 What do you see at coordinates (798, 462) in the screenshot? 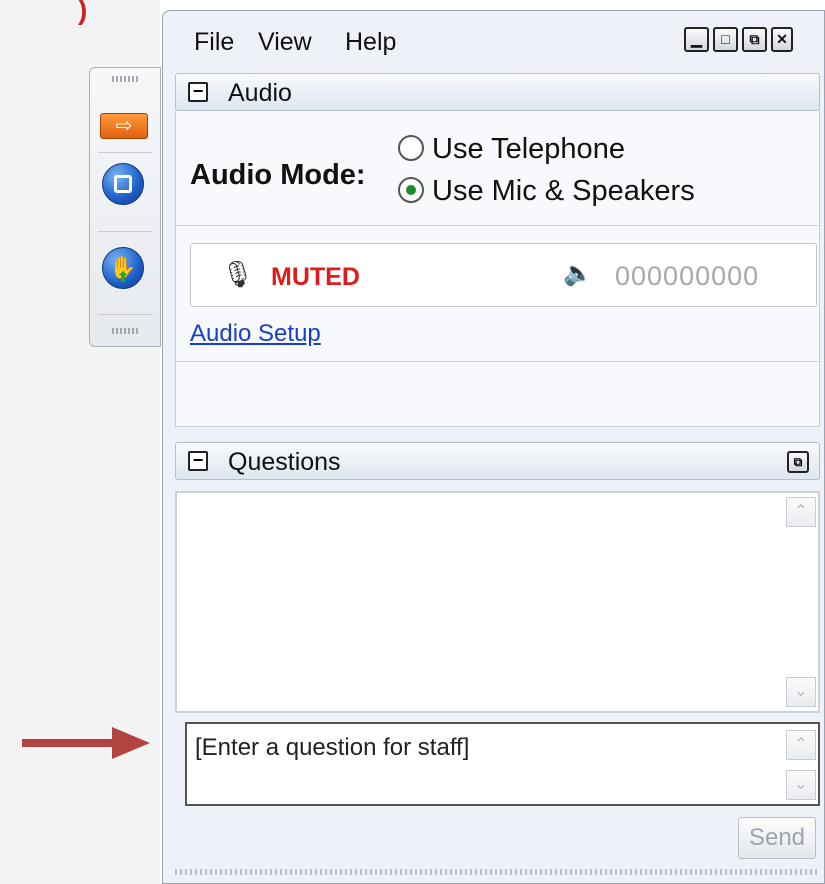
I see `popout-icon: ⧉` at bounding box center [798, 462].